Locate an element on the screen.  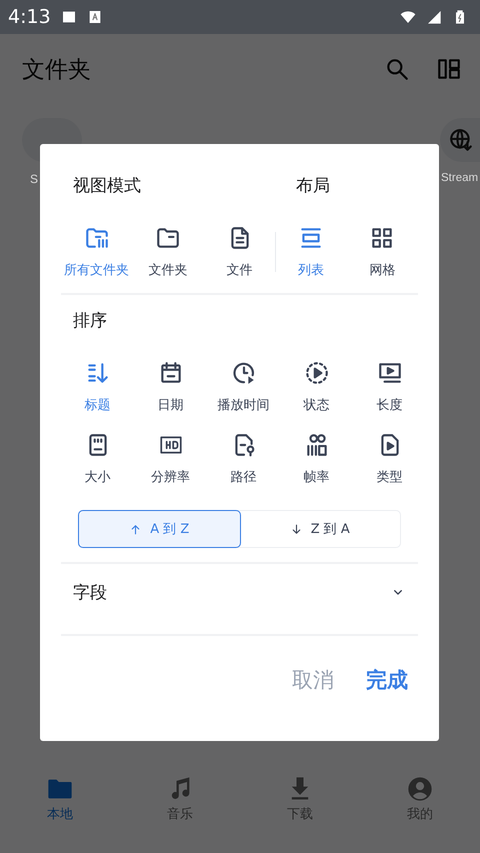
section-title: 布局 is located at coordinates (313, 186).